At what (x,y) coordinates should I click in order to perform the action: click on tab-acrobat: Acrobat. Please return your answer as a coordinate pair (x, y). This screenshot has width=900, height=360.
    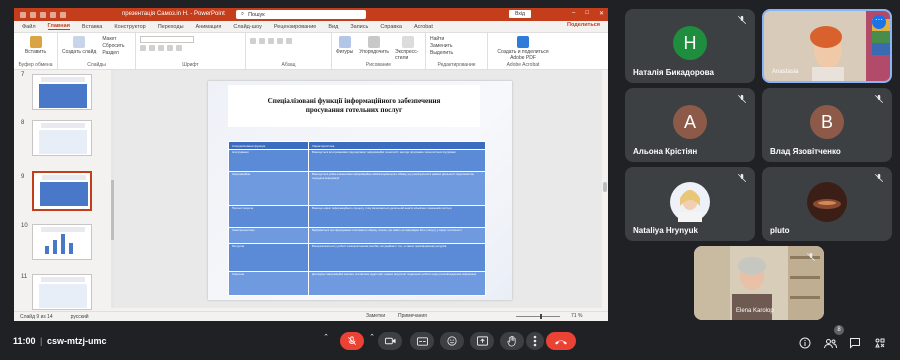
    Looking at the image, I should click on (423, 27).